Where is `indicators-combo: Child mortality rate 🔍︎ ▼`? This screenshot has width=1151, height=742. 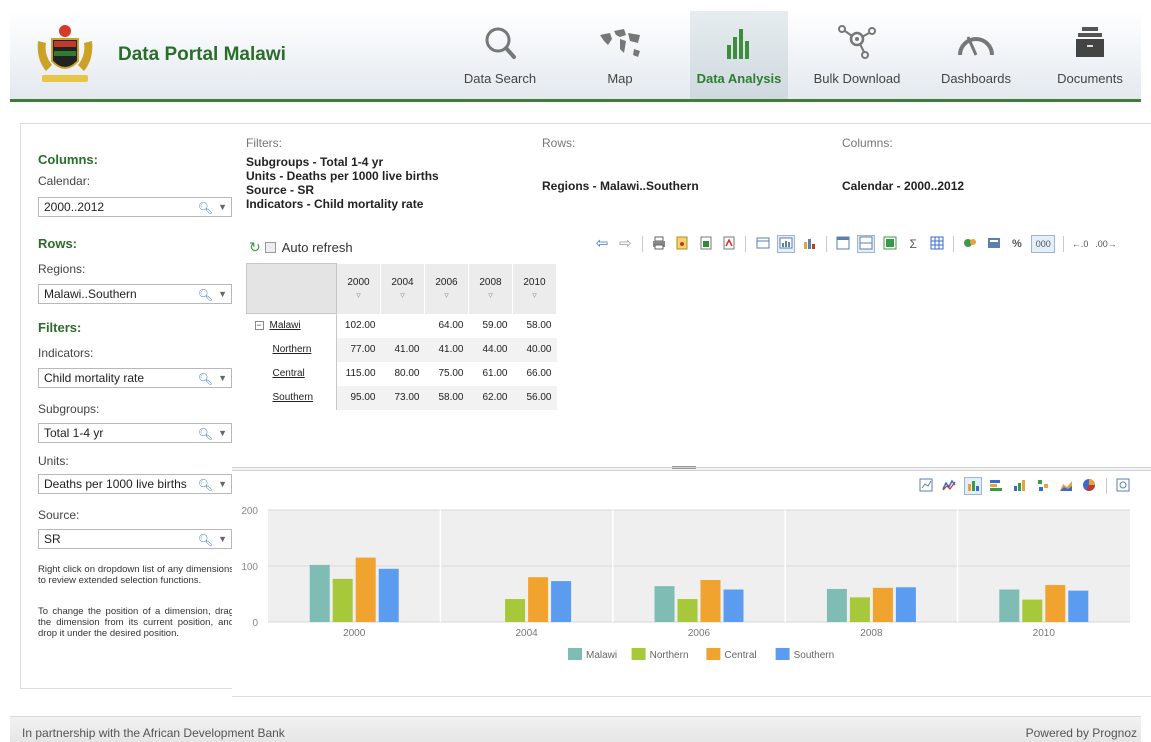
indicators-combo: Child mortality rate 🔍︎ ▼ is located at coordinates (135, 378).